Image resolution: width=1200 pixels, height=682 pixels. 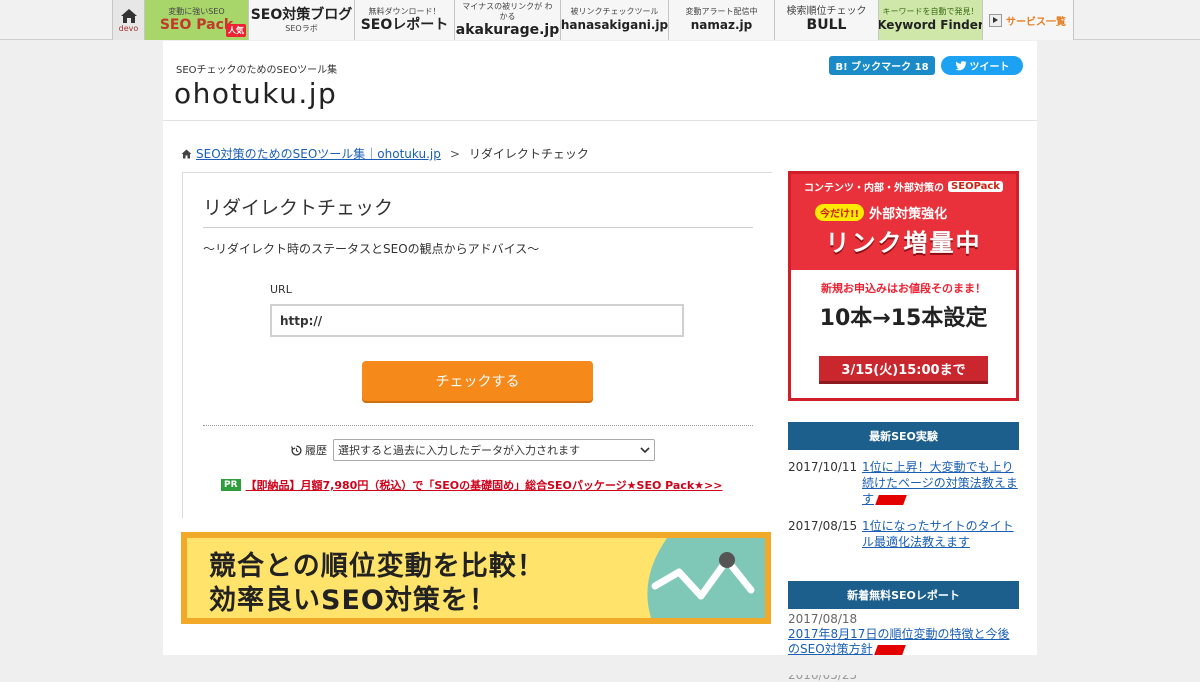 What do you see at coordinates (507, 11) in the screenshot?
I see `nav-akakurage-caption: マイナスの被リンクが わかる` at bounding box center [507, 11].